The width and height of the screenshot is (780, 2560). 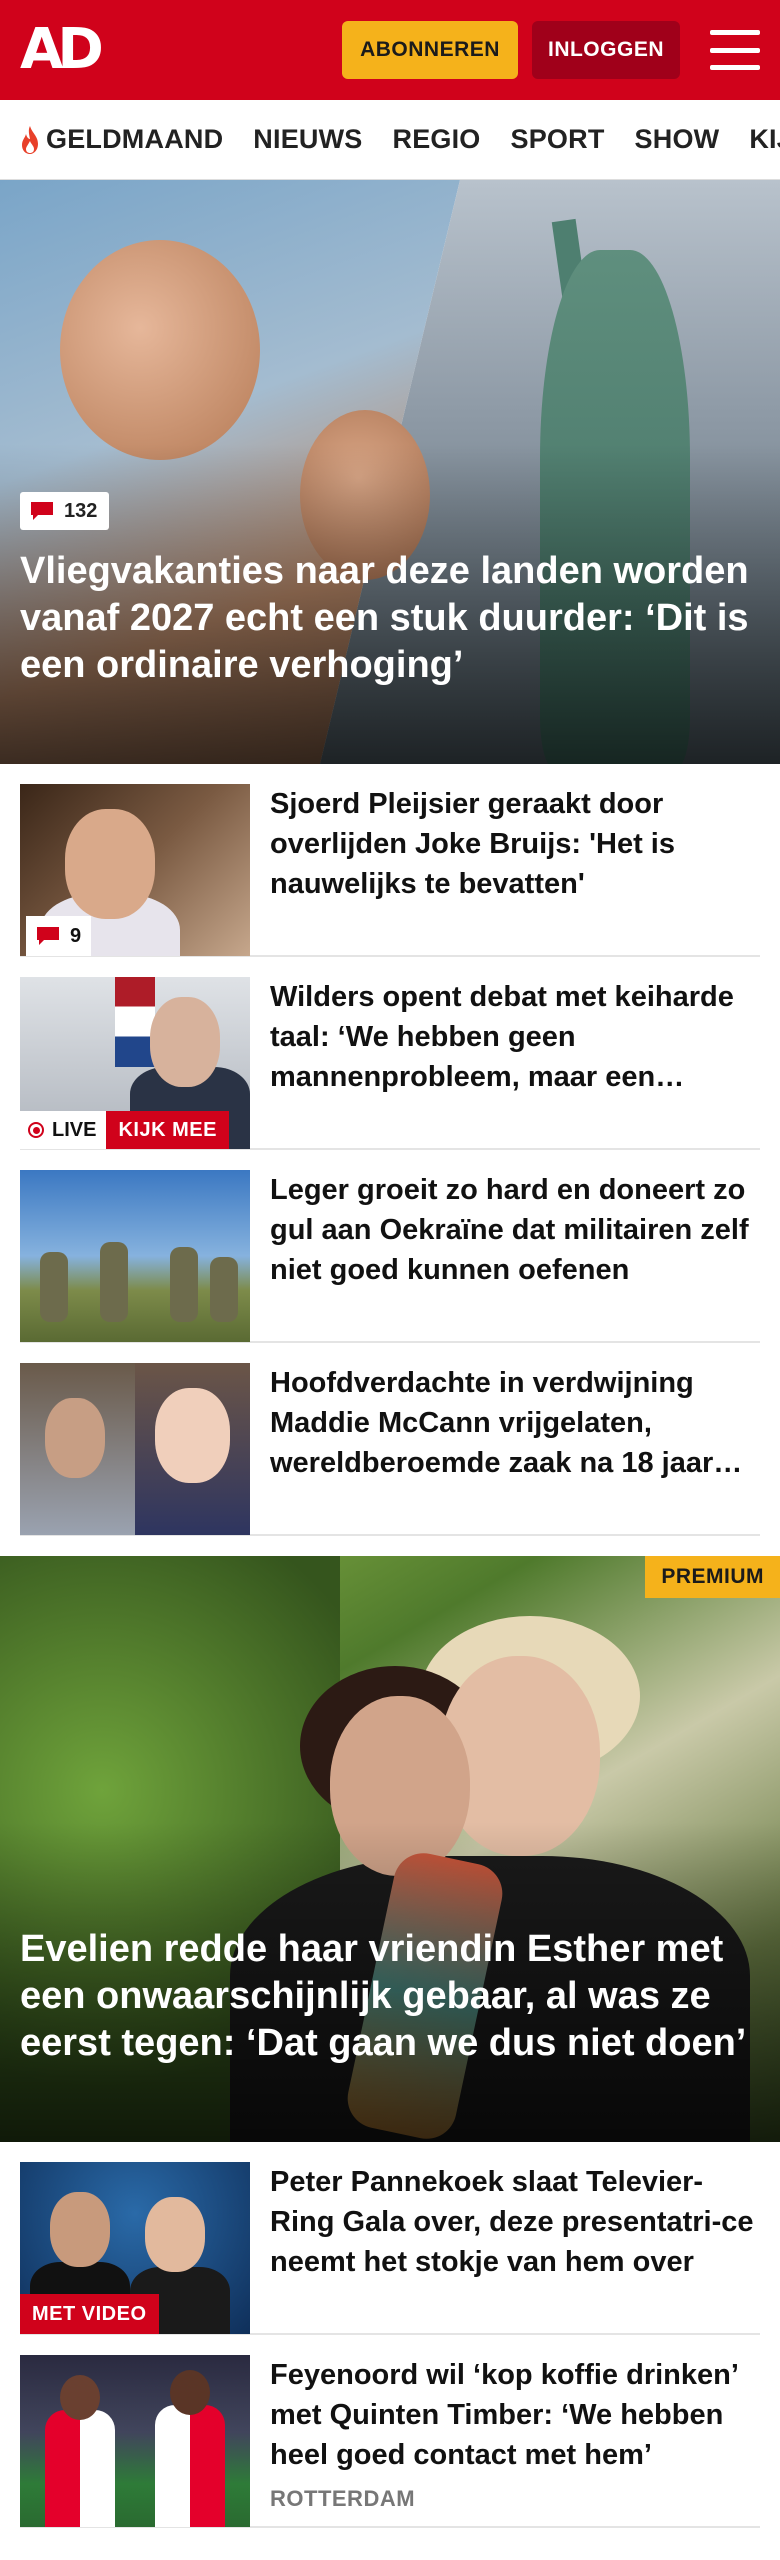 I want to click on nav-item-nieuws: NIEUWS, so click(x=307, y=139).